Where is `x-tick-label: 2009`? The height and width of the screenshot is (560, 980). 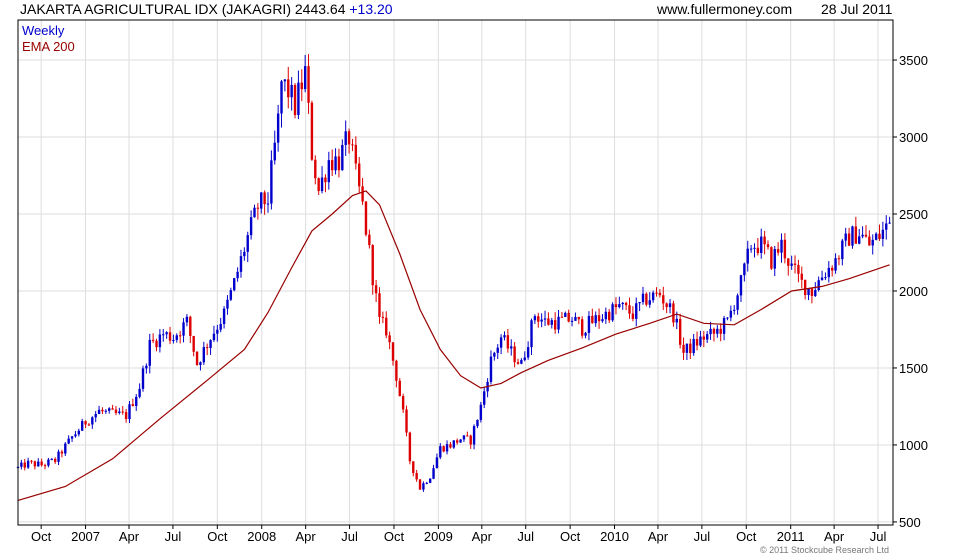 x-tick-label: 2009 is located at coordinates (438, 536).